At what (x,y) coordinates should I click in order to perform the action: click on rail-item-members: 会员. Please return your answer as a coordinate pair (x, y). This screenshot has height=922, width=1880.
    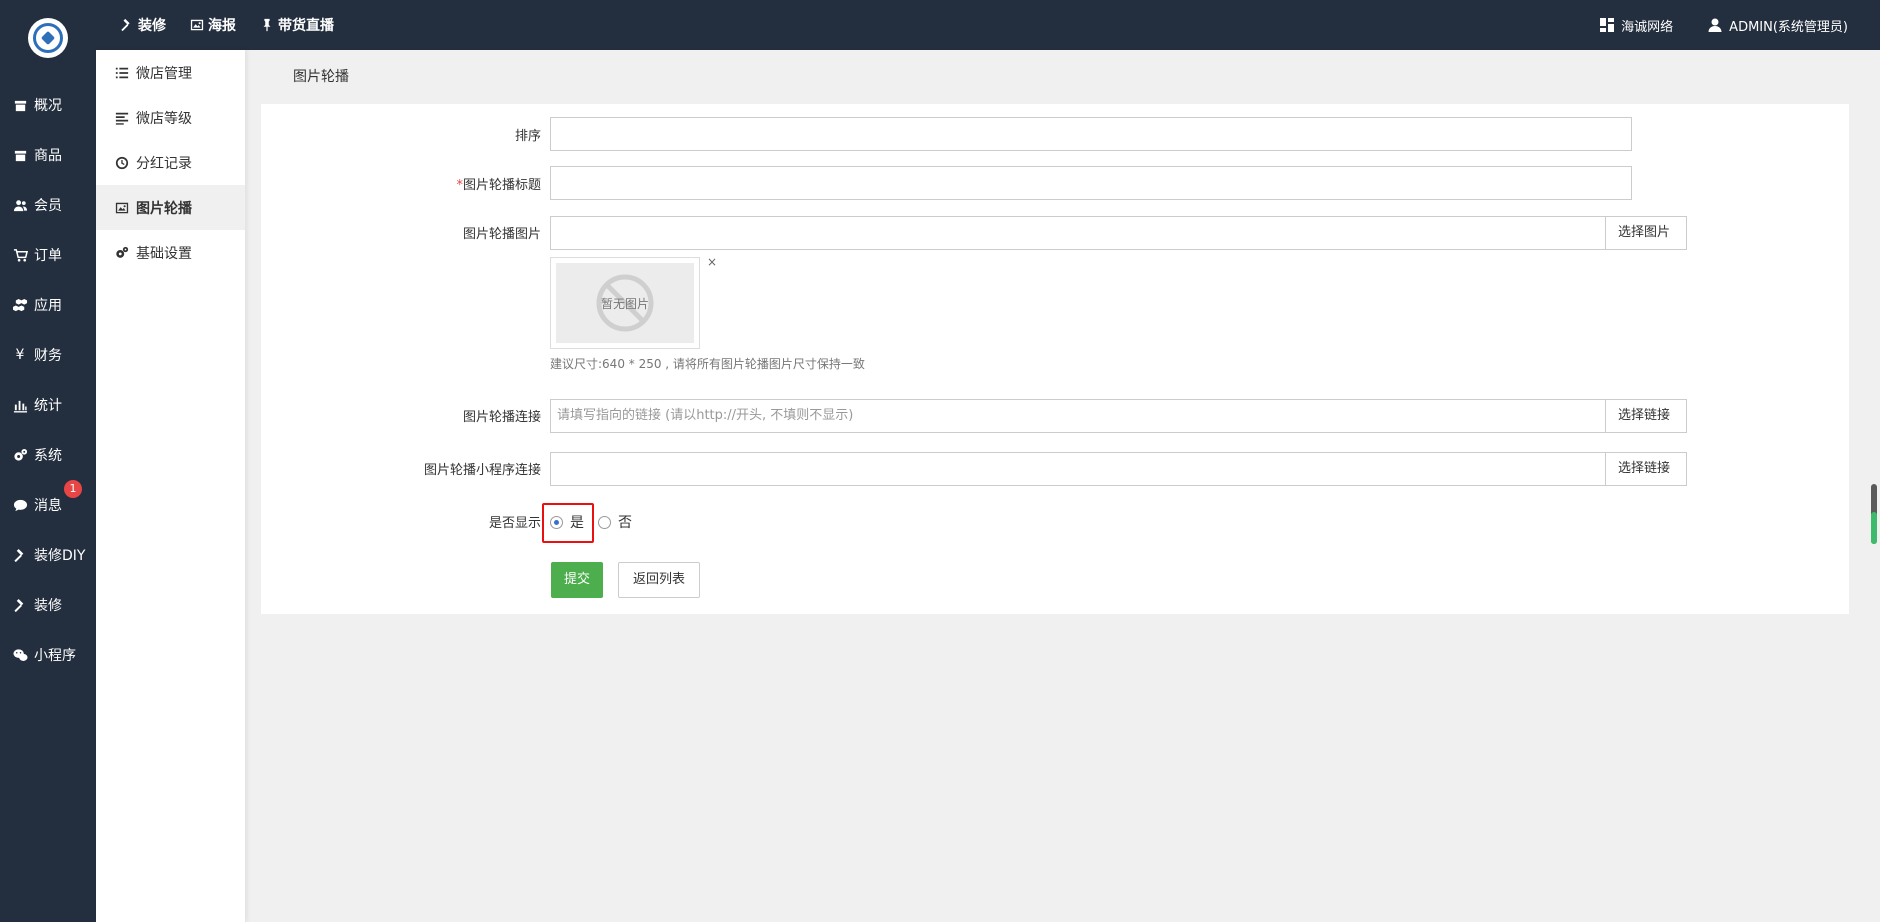
    Looking at the image, I should click on (48, 205).